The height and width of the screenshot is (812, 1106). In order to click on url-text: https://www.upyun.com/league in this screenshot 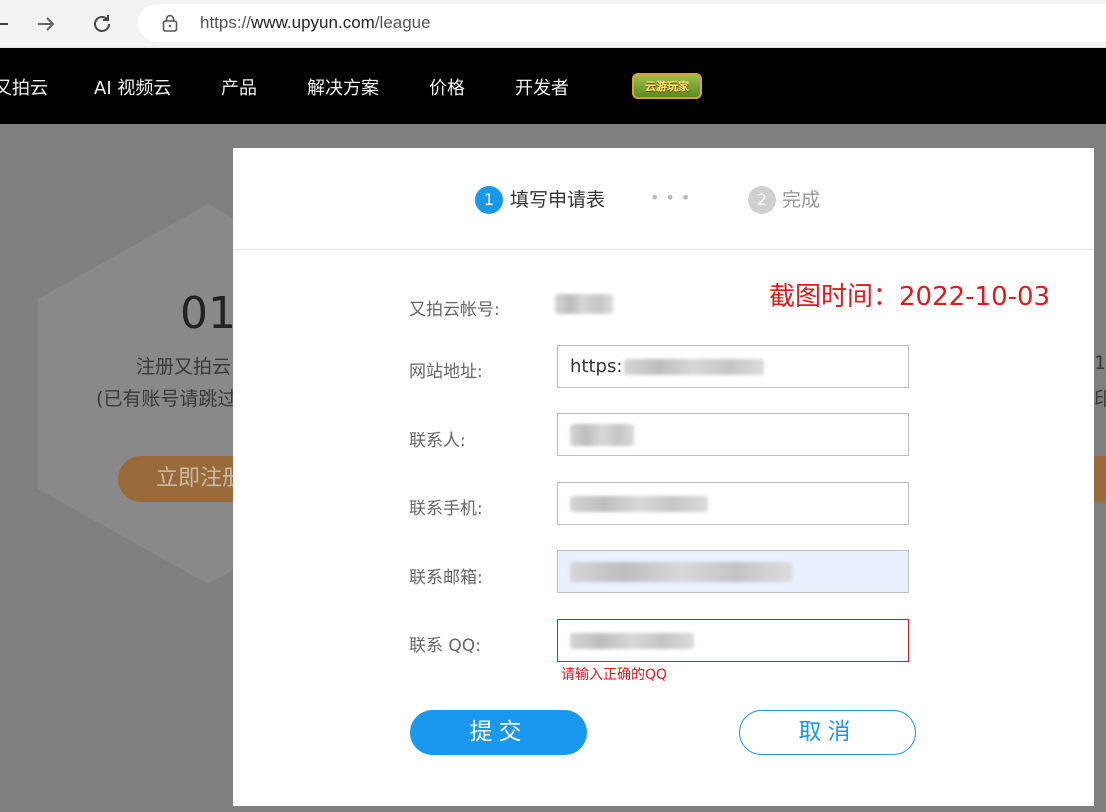, I will do `click(315, 22)`.